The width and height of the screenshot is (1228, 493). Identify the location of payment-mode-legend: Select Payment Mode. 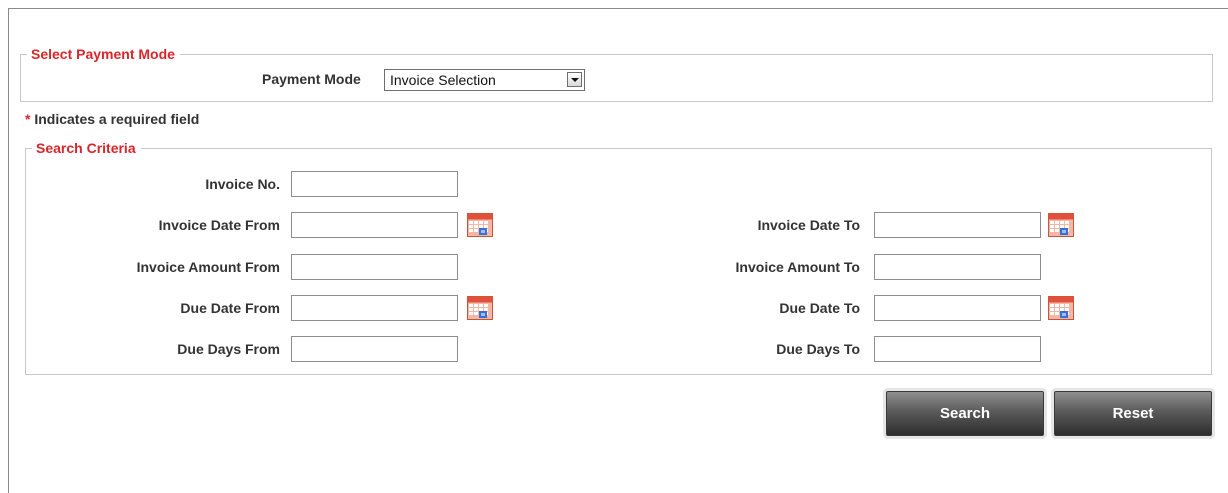
(103, 54).